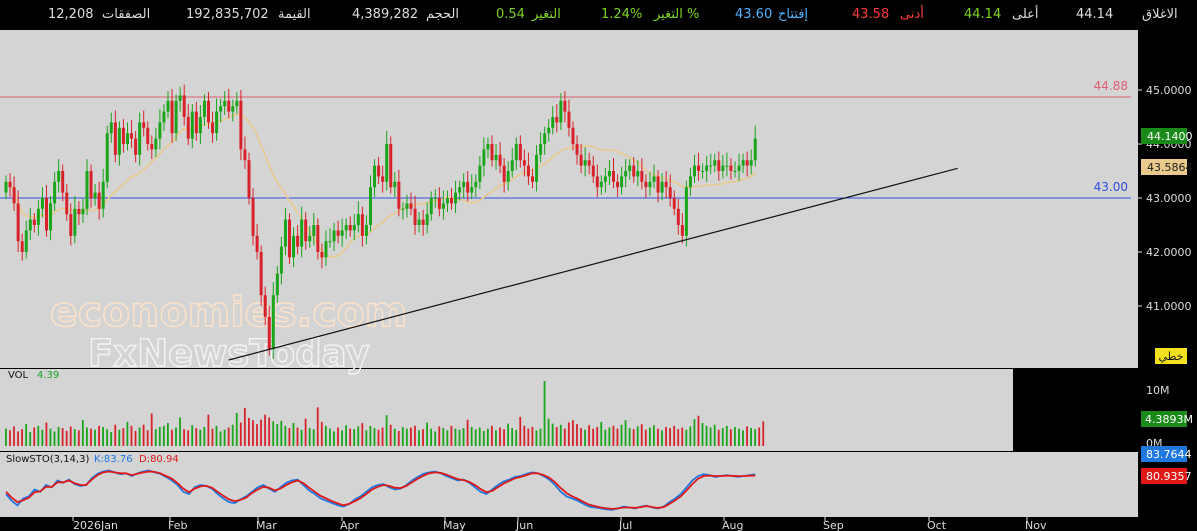 This screenshot has height=531, width=1197. Describe the element at coordinates (113, 459) in the screenshot. I see `stoch-k-label: K:83.76` at that location.